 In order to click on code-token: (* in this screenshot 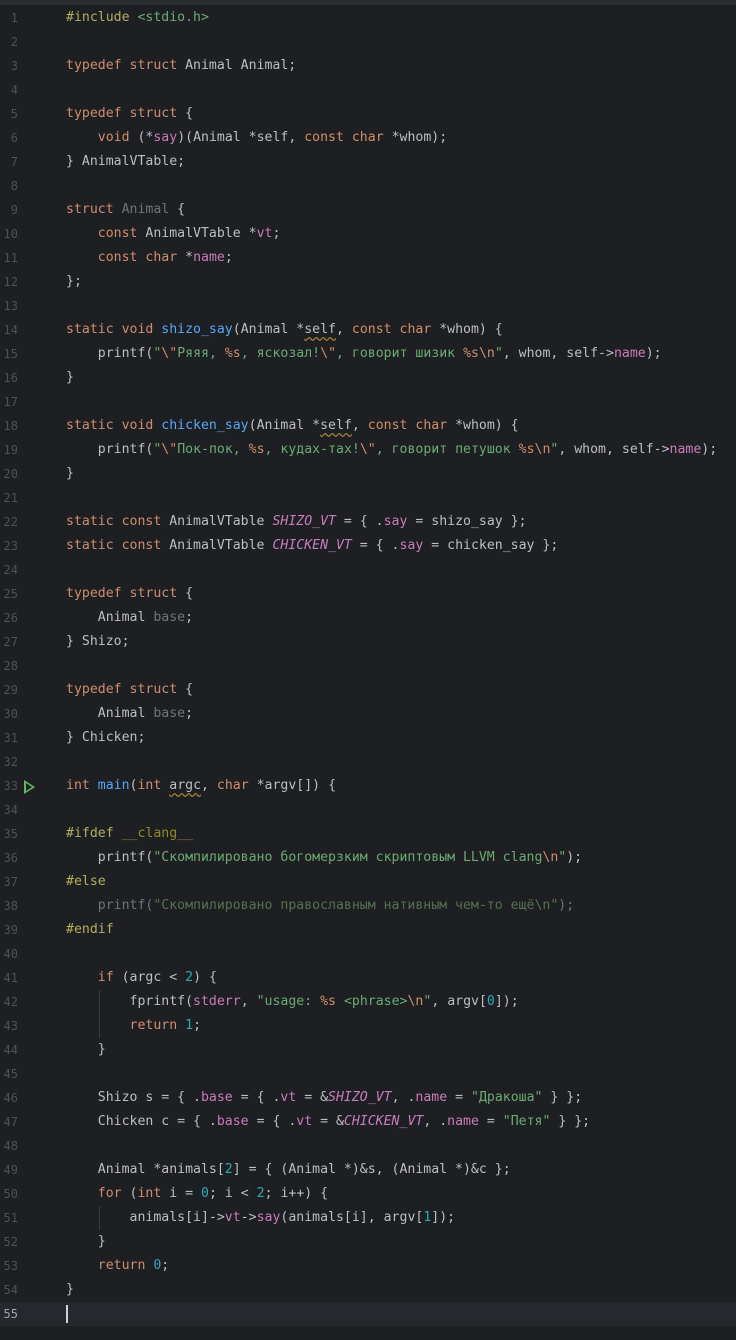, I will do `click(145, 137)`.